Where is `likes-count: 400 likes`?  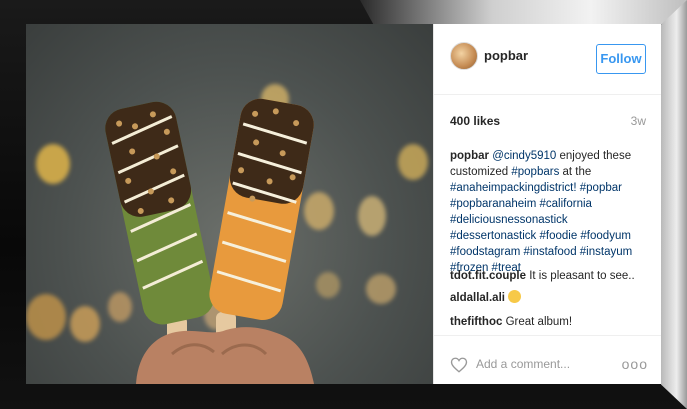 likes-count: 400 likes is located at coordinates (475, 121).